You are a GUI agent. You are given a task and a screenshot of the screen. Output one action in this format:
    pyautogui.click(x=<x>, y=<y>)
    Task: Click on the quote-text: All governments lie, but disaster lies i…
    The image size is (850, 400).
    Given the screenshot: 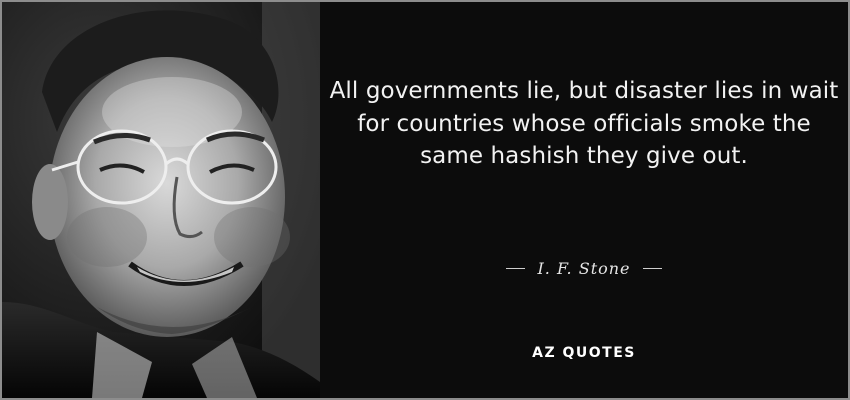 What is the action you would take?
    pyautogui.click(x=584, y=123)
    